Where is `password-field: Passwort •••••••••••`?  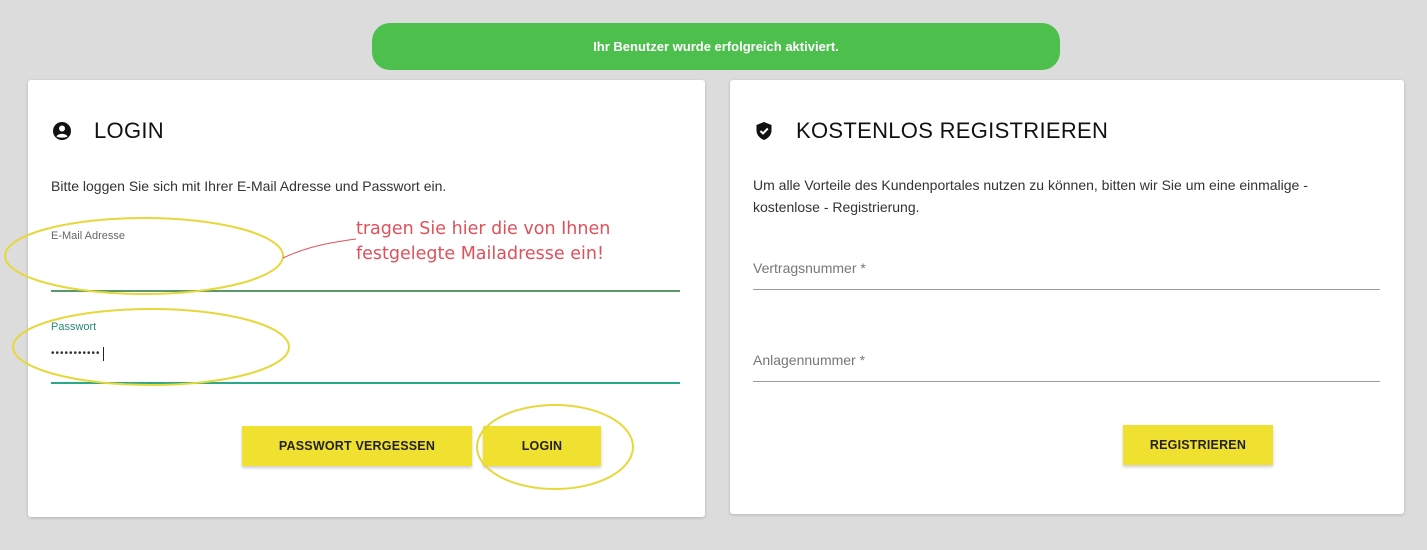 password-field: Passwort ••••••••••• is located at coordinates (365, 352).